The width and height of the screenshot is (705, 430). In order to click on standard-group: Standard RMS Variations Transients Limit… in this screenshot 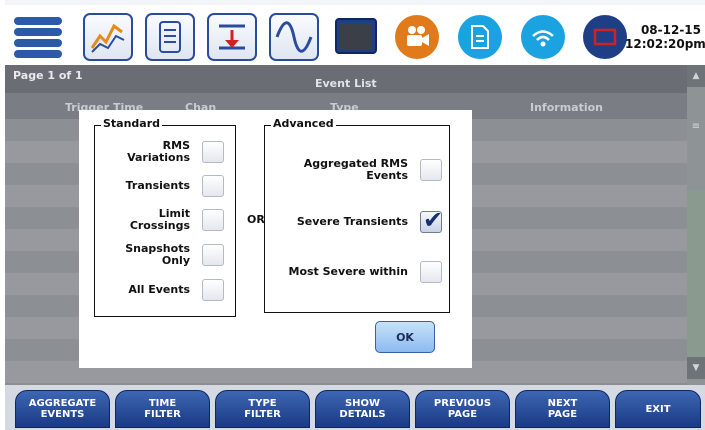, I will do `click(165, 217)`.